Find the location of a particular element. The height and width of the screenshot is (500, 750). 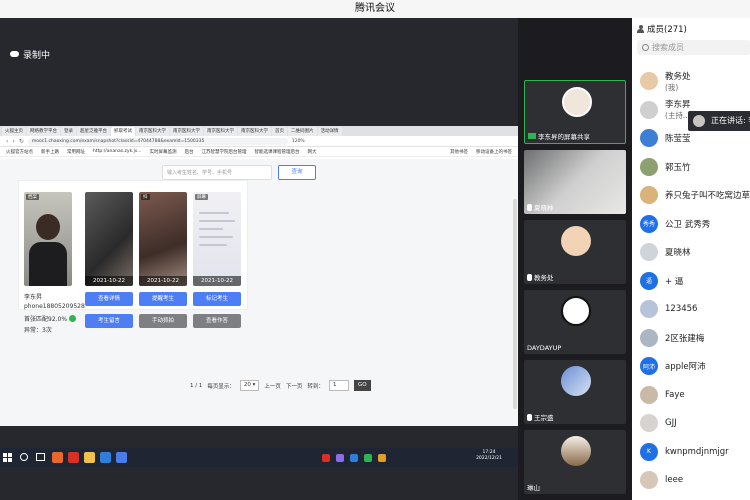

bookmark-item: 火狐官方站点 is located at coordinates (19, 152).